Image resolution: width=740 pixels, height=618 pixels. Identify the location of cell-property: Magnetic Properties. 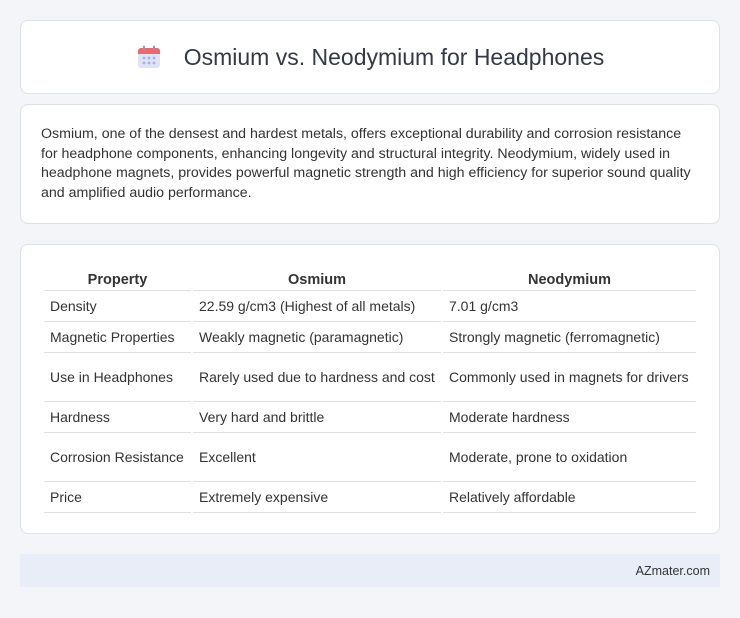
(117, 337).